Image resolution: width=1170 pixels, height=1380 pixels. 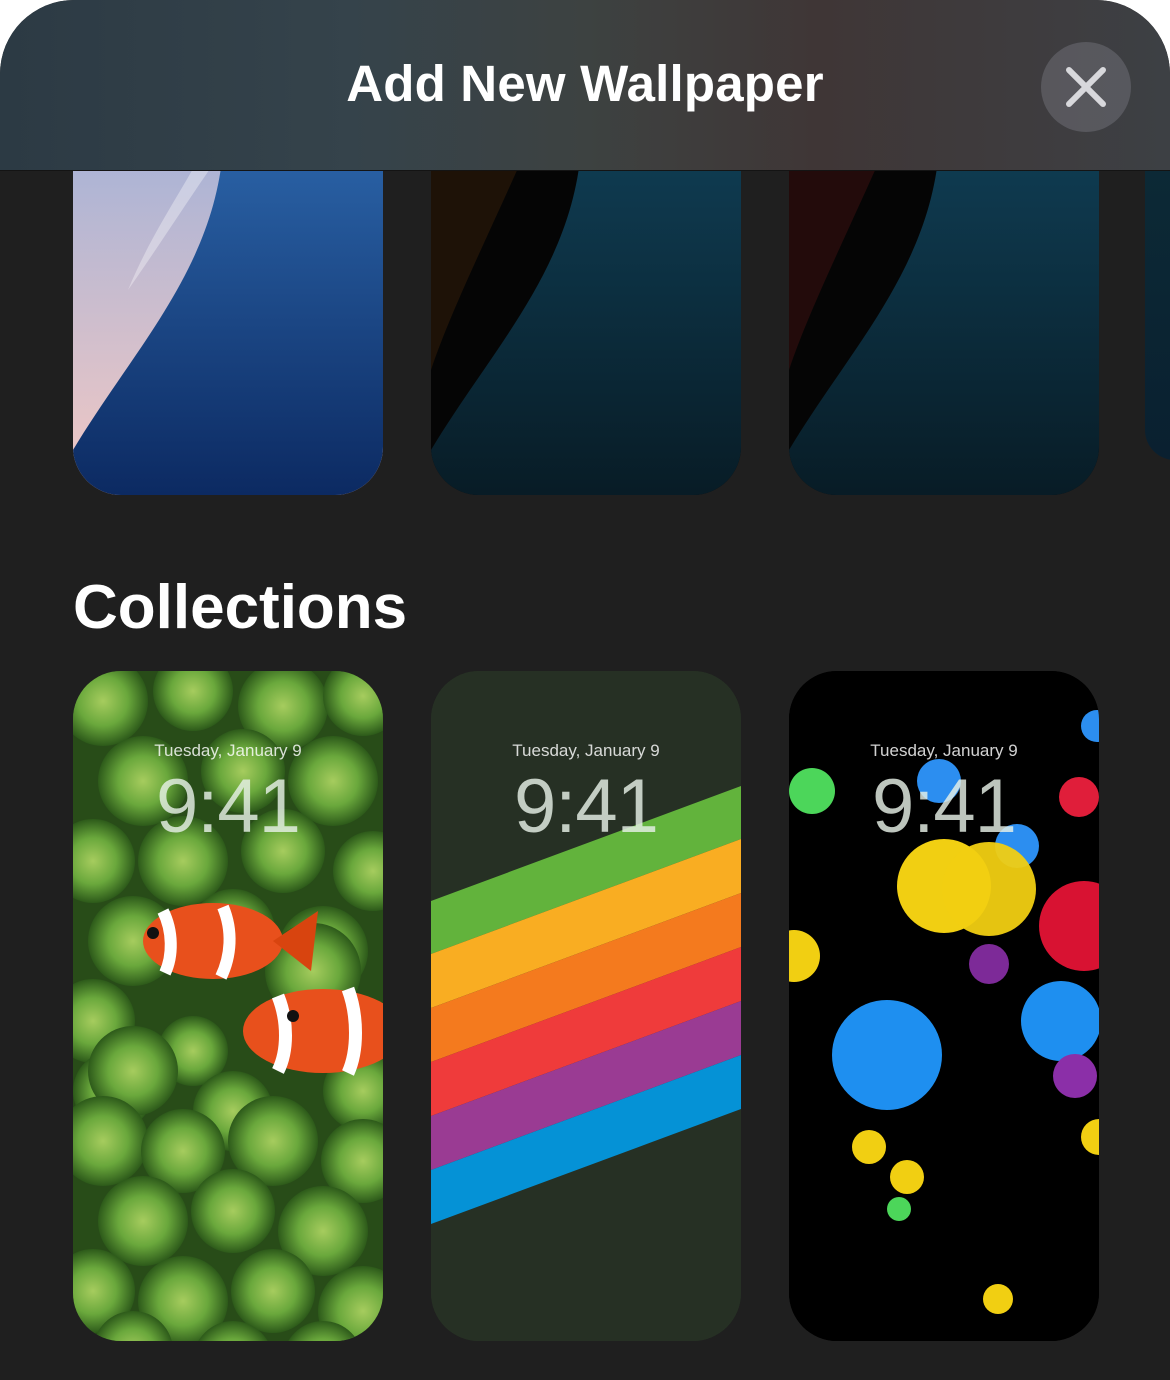 What do you see at coordinates (944, 1006) in the screenshot?
I see `collection-wallpaper-bubbles: Tuesday, January 9 9:41` at bounding box center [944, 1006].